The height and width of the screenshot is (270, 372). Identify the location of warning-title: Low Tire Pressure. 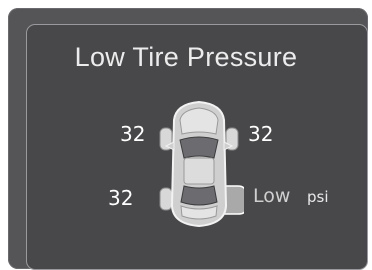
(186, 57).